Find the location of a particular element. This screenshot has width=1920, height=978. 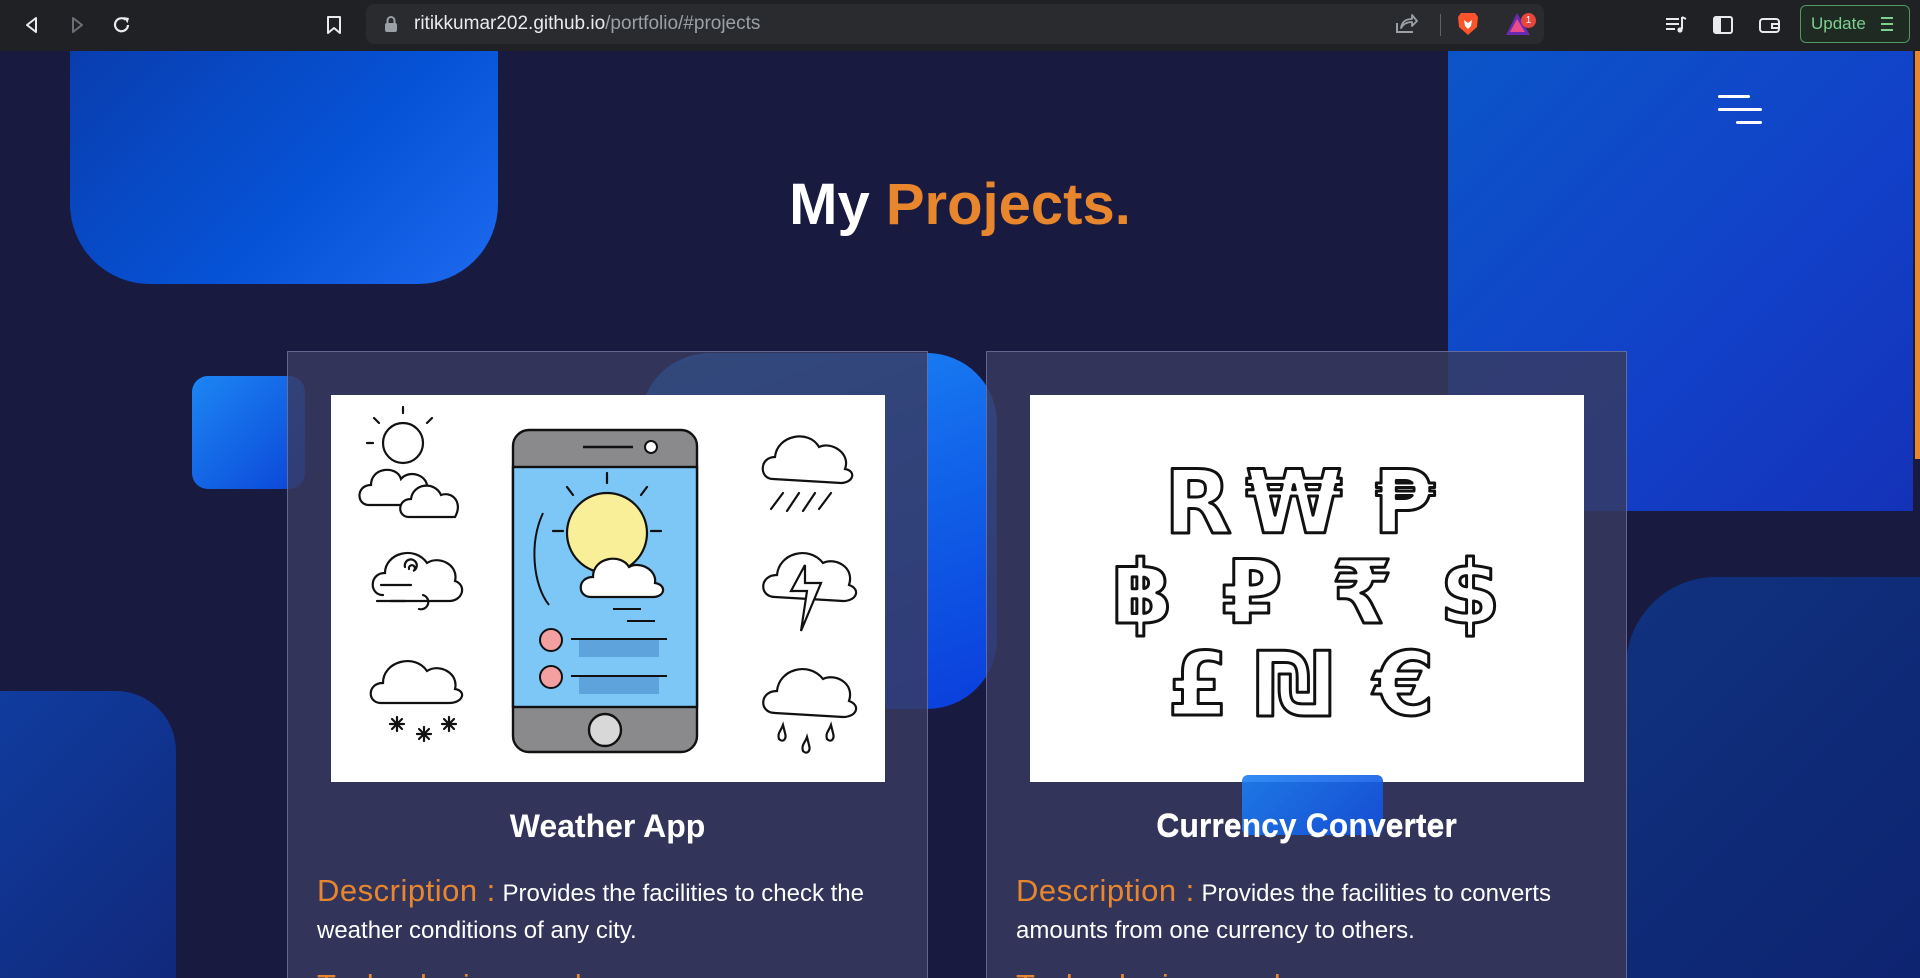

brave-shields-icon is located at coordinates (1468, 24).